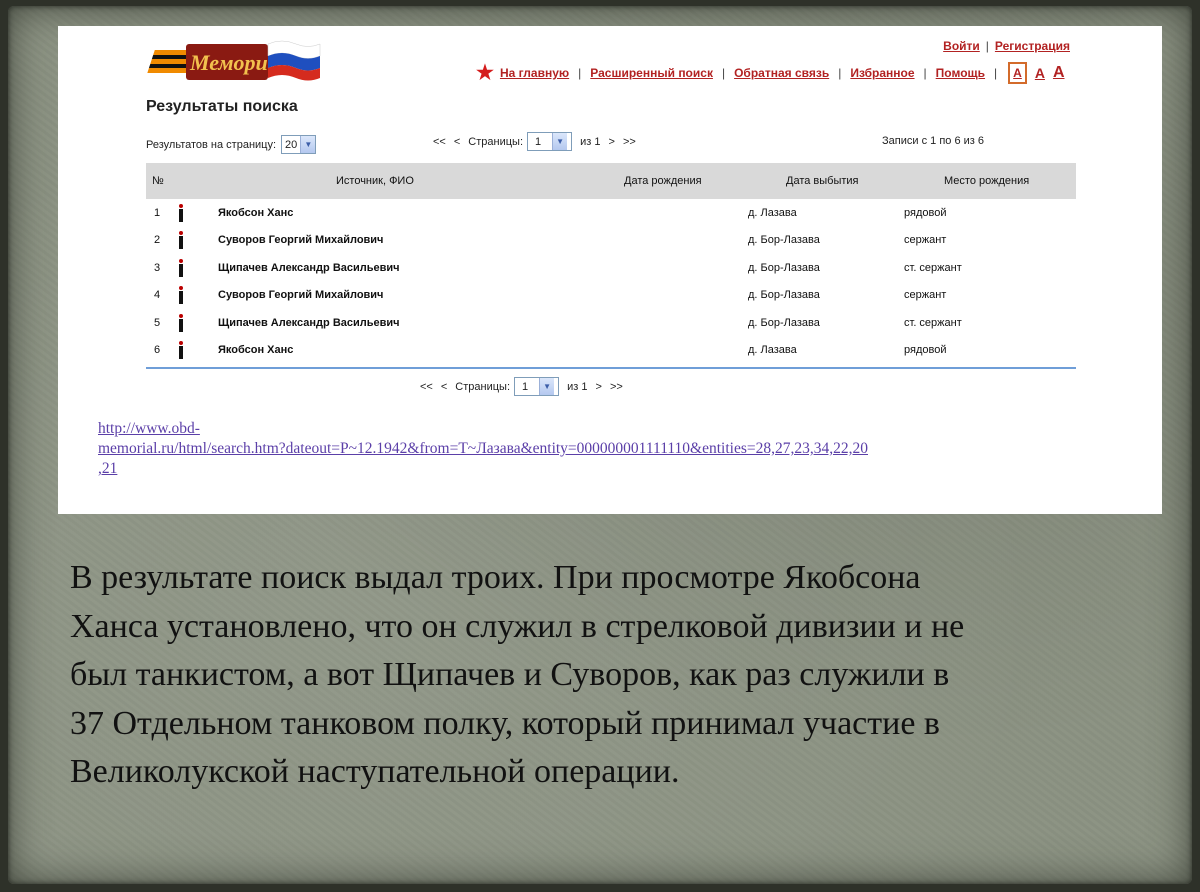 Image resolution: width=1200 pixels, height=892 pixels. Describe the element at coordinates (158, 181) in the screenshot. I see `col-number: №` at that location.